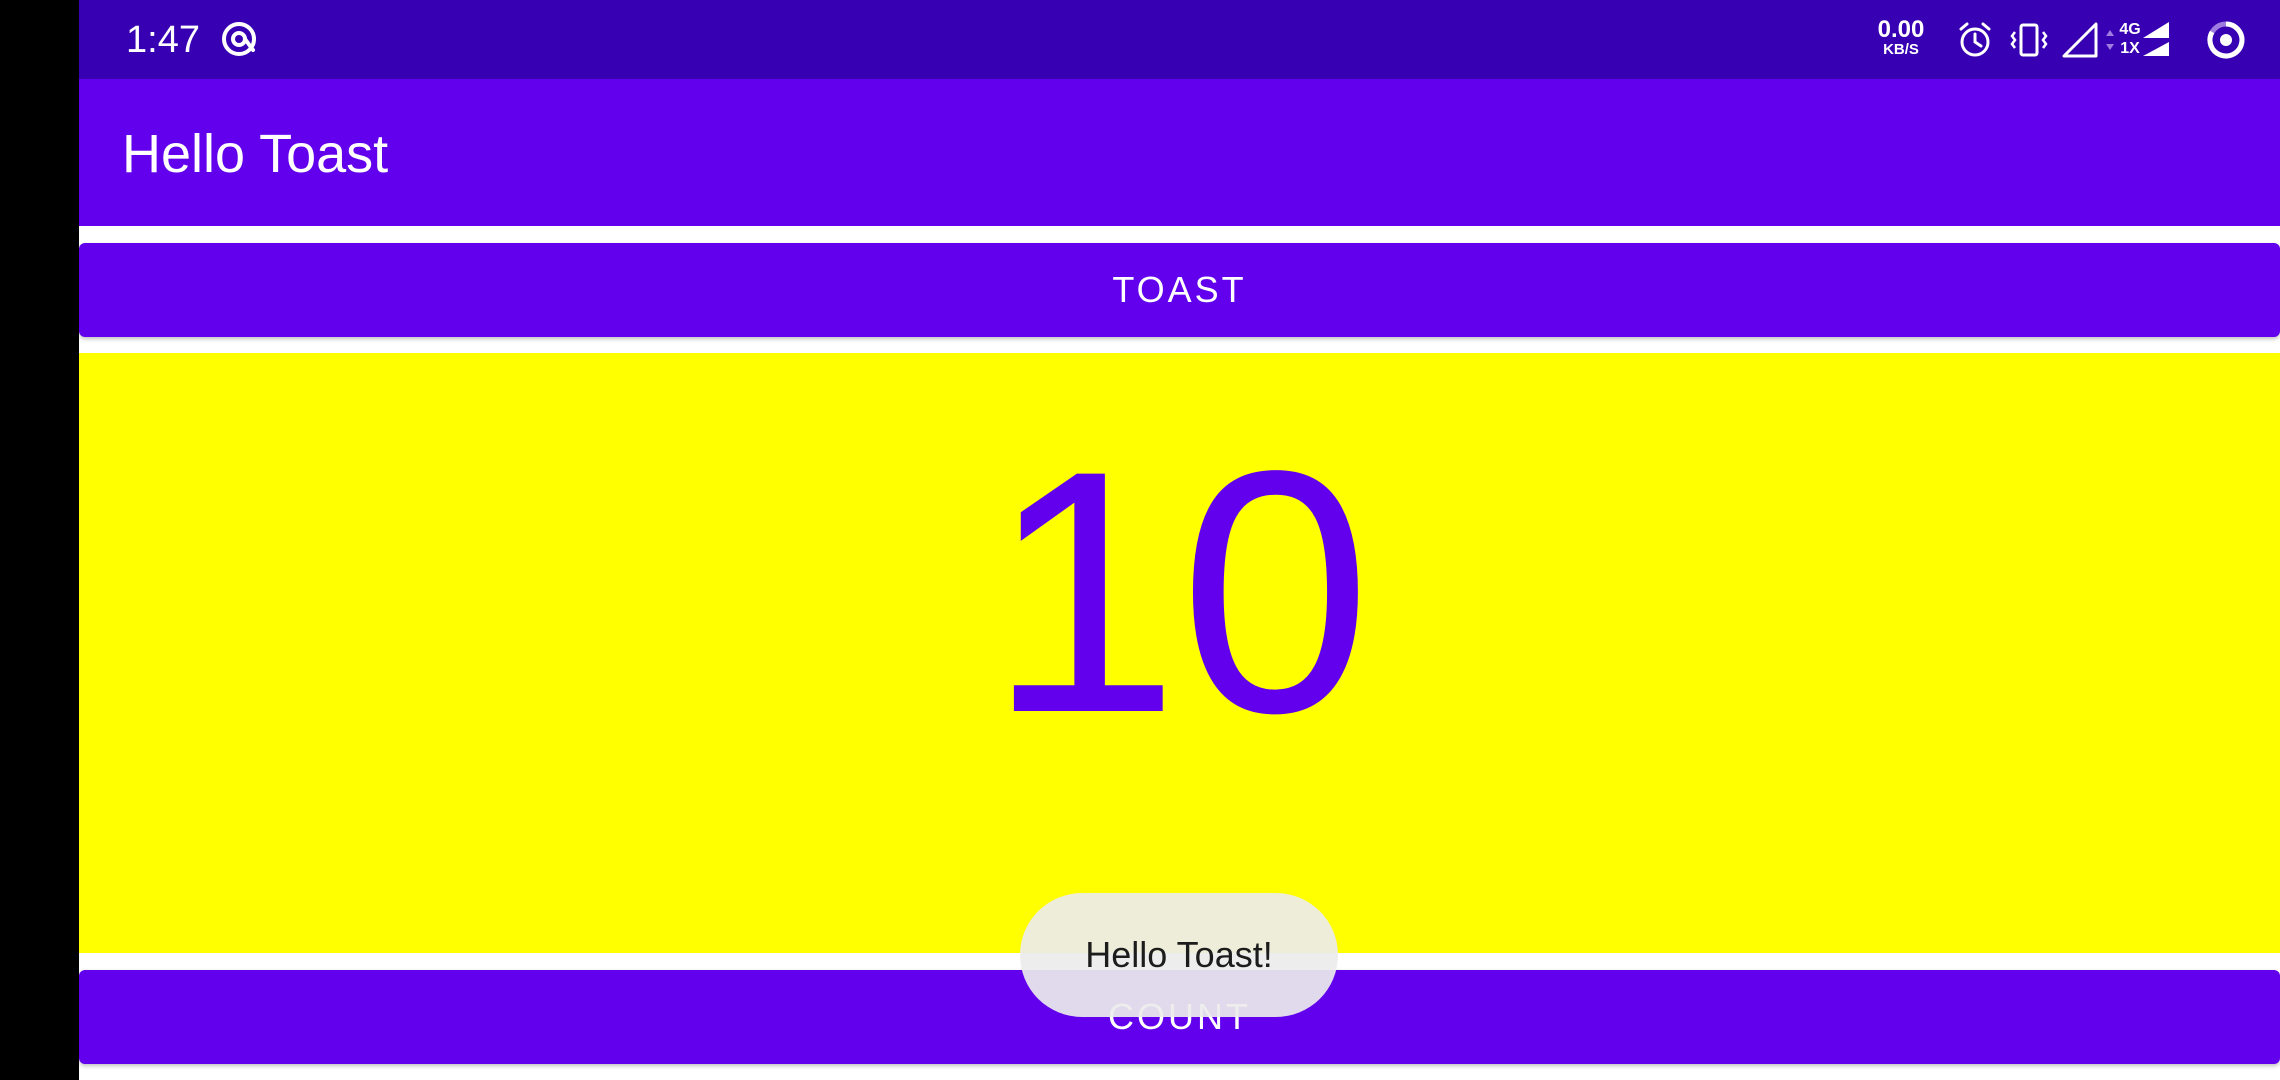 This screenshot has height=1080, width=2280. I want to click on counter-value: 10, so click(1179, 592).